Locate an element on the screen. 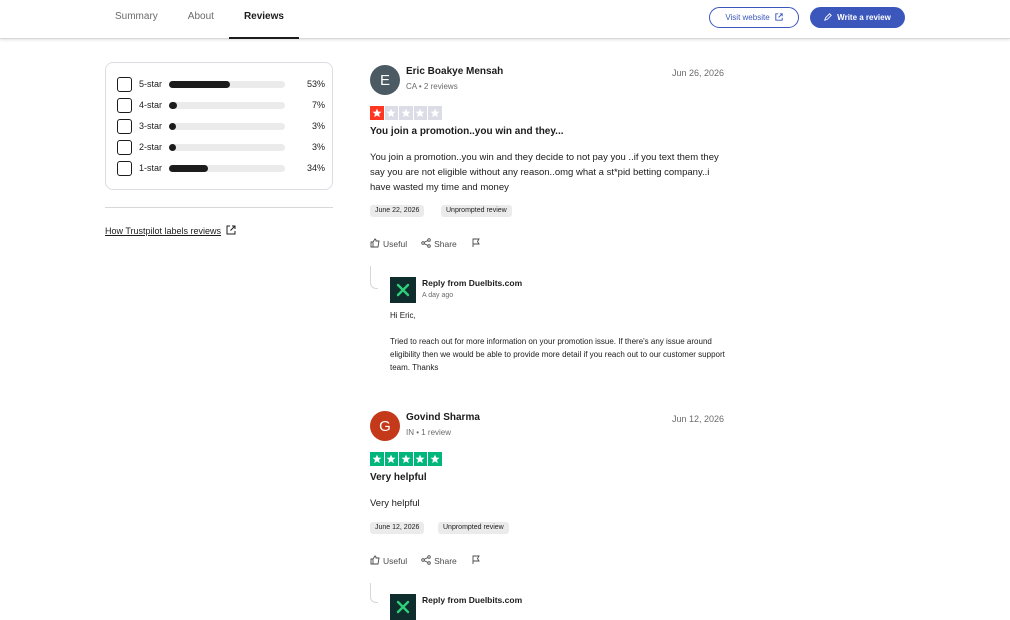 The image size is (1010, 620). visit-website-label: Visit website is located at coordinates (747, 17).